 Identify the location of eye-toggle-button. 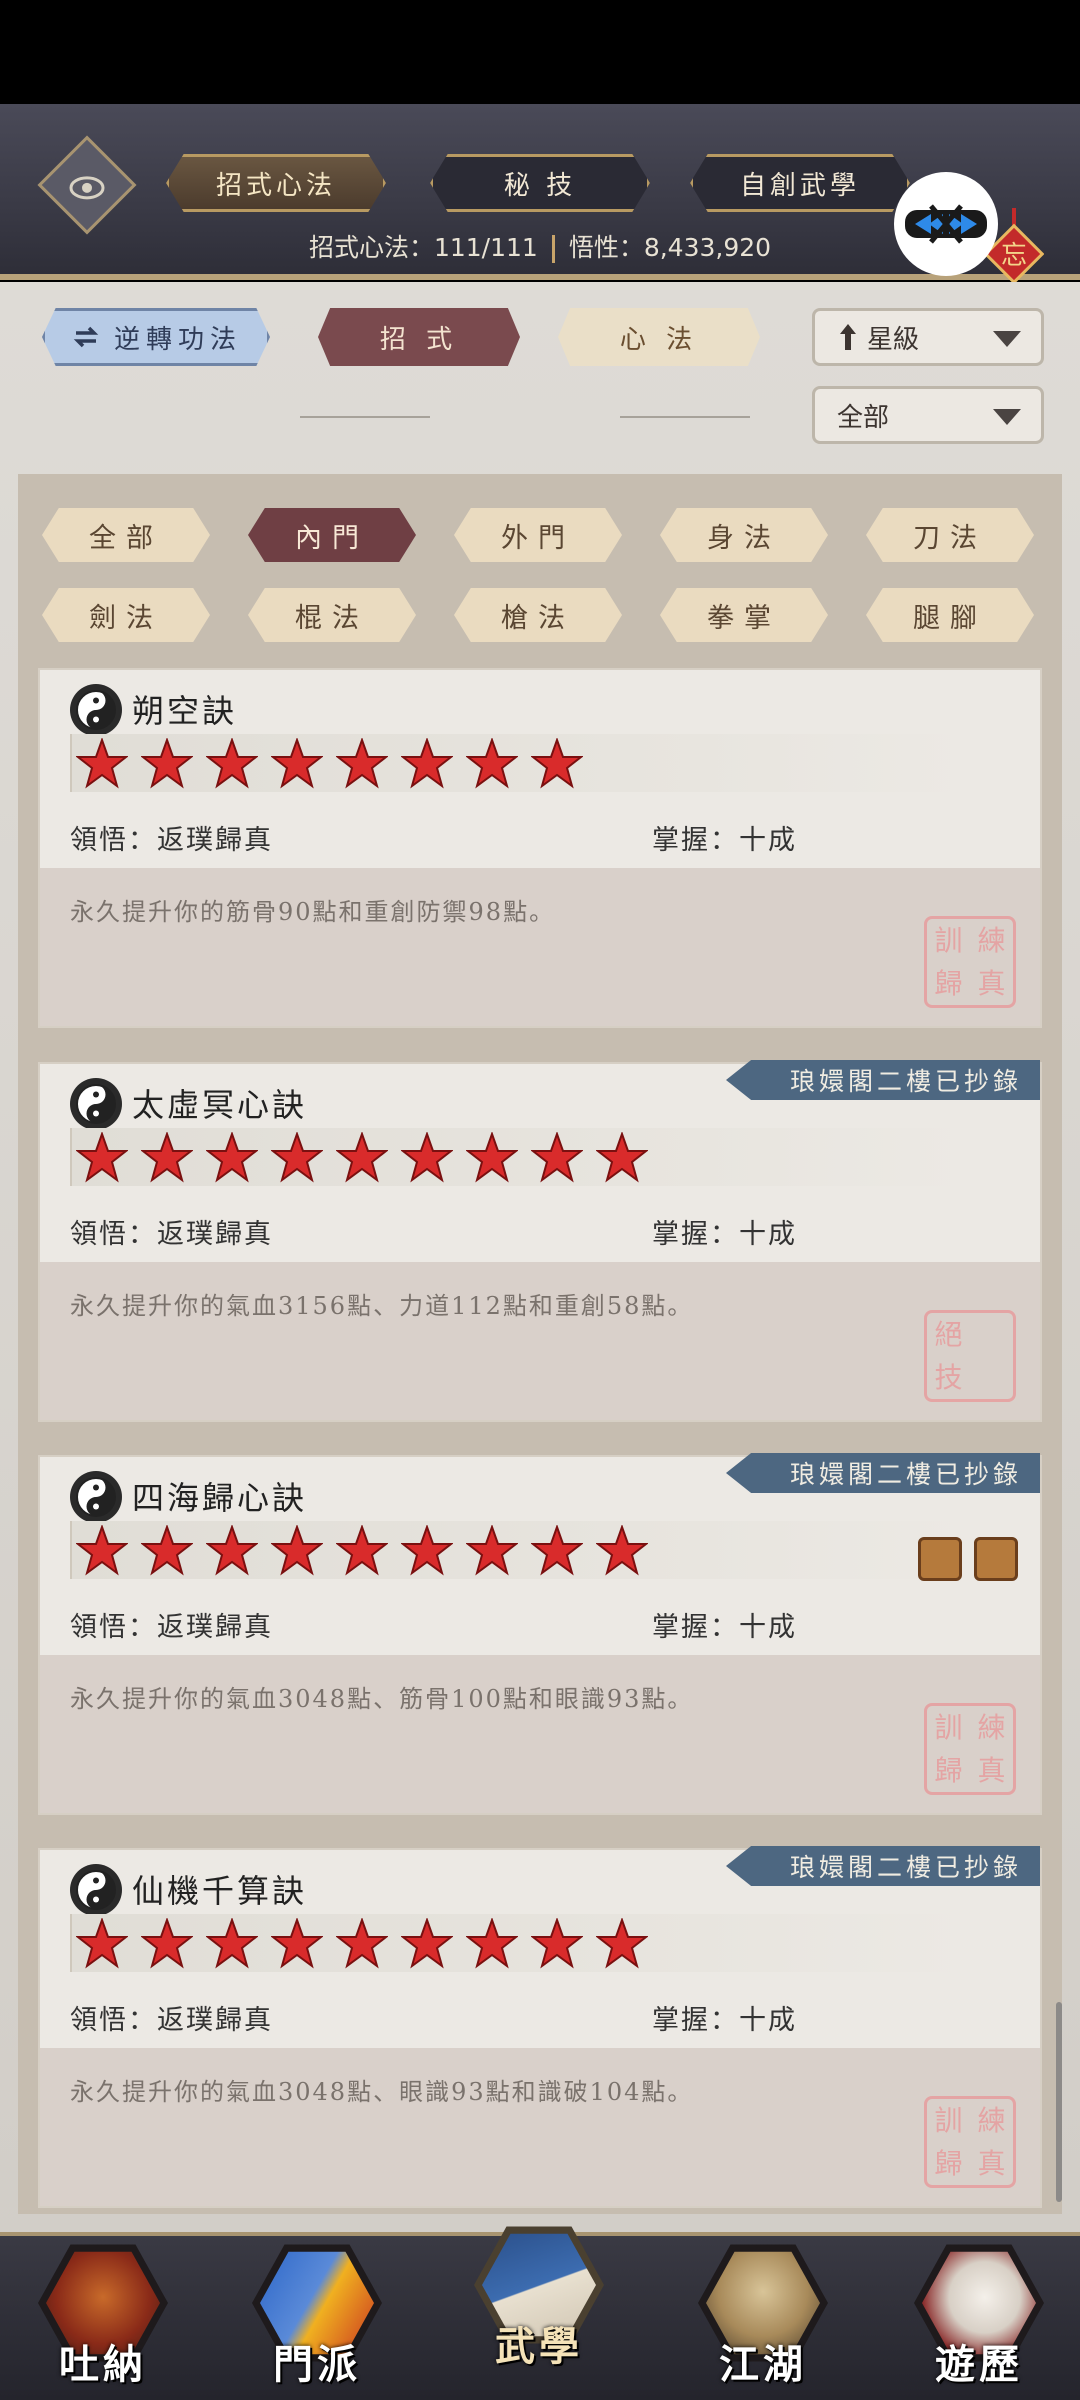
(87, 185).